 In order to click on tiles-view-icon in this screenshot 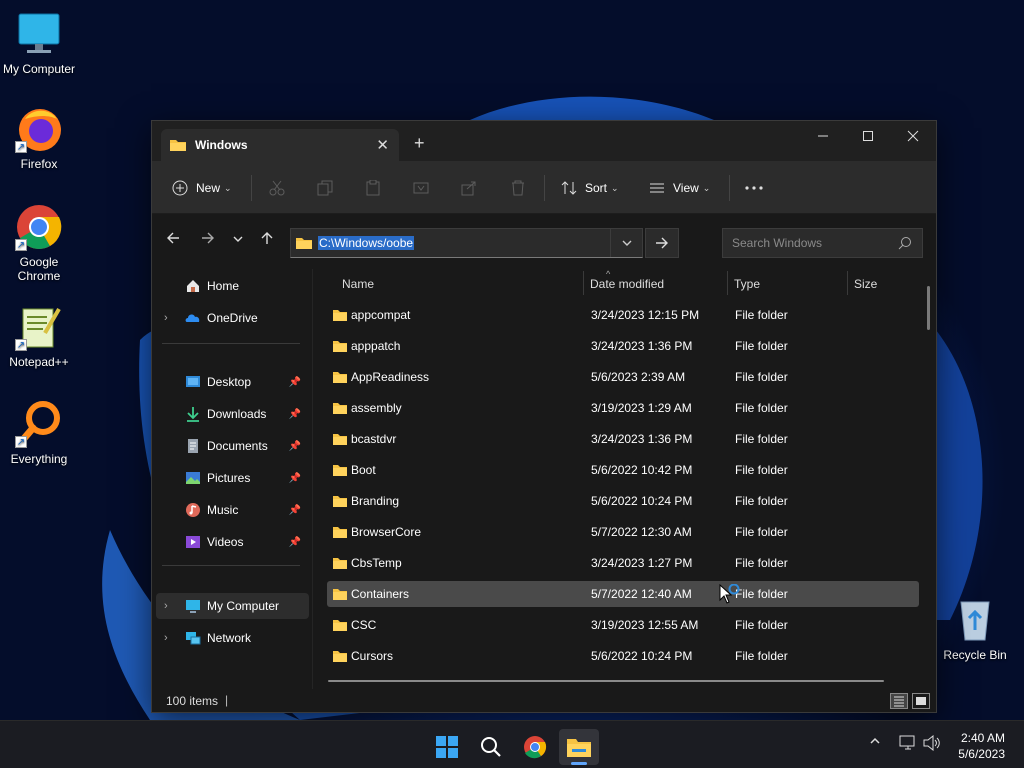, I will do `click(921, 701)`.